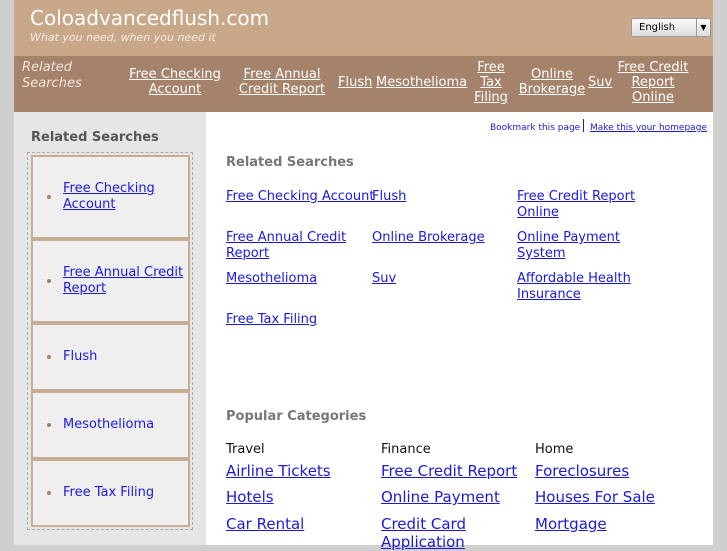  What do you see at coordinates (436, 533) in the screenshot?
I see `category-link: Credit Card Application` at bounding box center [436, 533].